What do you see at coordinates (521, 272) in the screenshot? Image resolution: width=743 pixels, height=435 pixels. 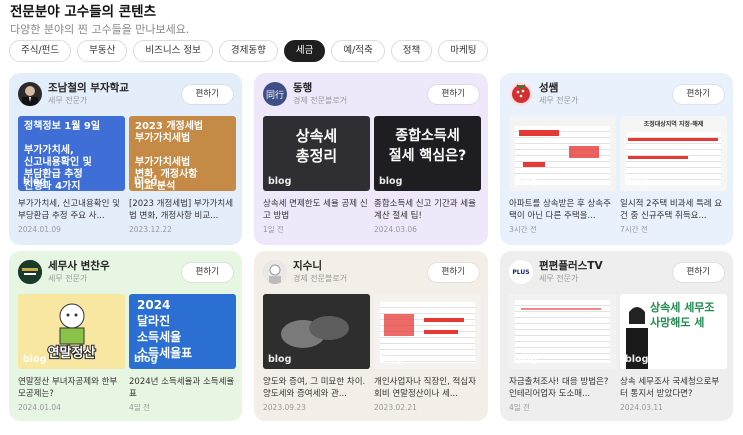 I see `avatar: PLUS` at bounding box center [521, 272].